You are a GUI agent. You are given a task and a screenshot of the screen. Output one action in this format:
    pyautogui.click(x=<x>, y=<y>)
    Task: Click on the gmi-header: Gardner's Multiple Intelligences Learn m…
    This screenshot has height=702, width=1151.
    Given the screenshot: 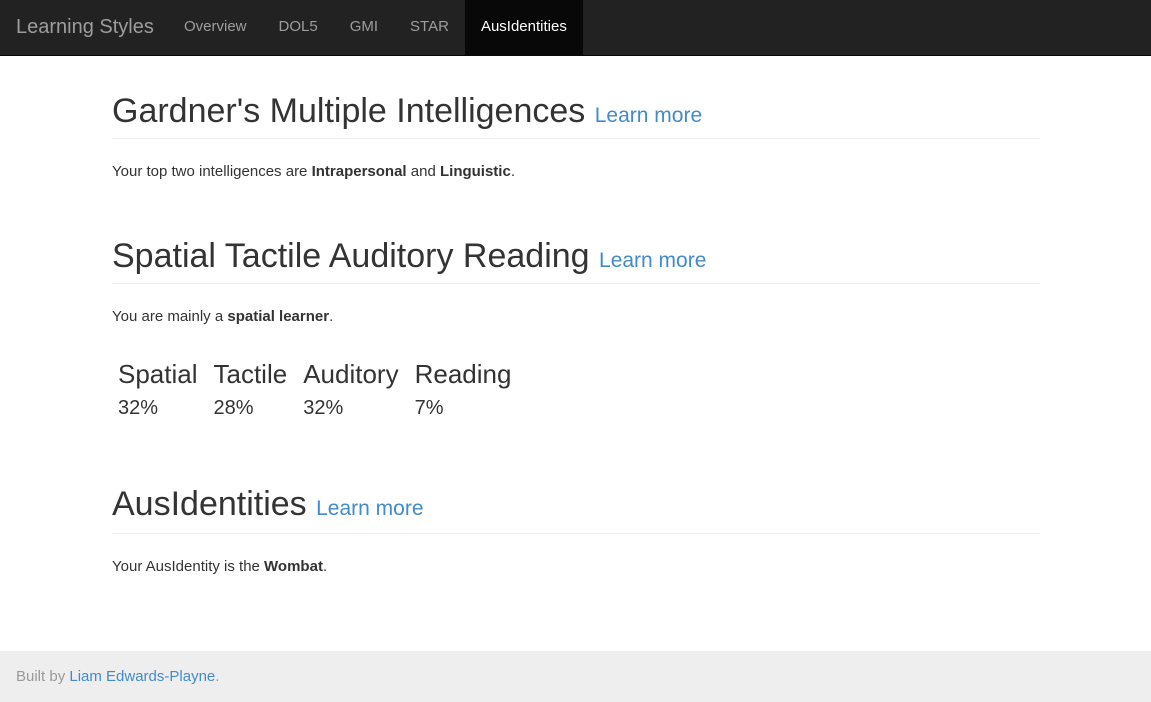 What is the action you would take?
    pyautogui.click(x=576, y=97)
    